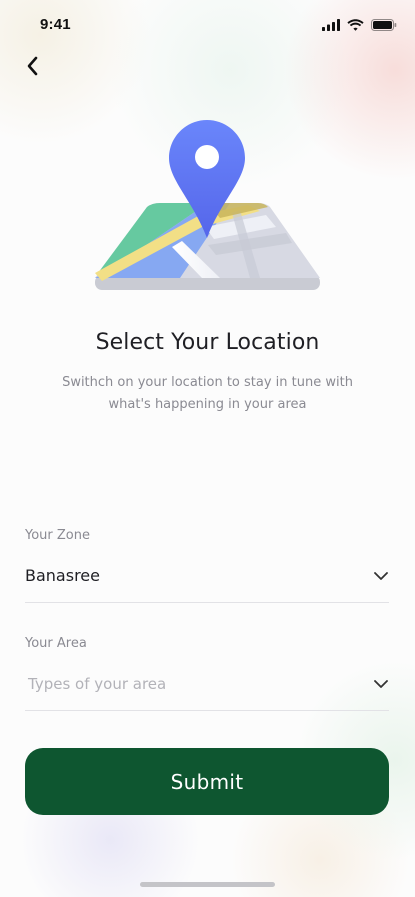 This screenshot has height=897, width=415. What do you see at coordinates (57, 535) in the screenshot?
I see `zone-label: Your Zone` at bounding box center [57, 535].